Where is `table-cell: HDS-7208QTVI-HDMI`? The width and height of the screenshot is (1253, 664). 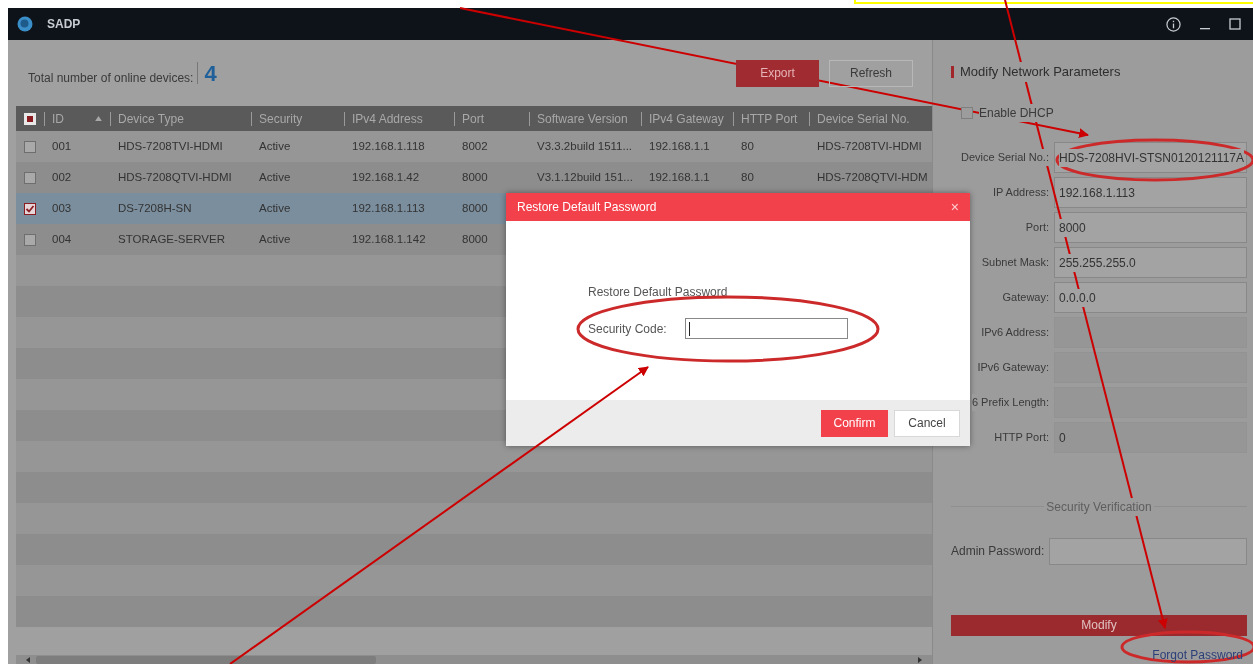 table-cell: HDS-7208QTVI-HDMI is located at coordinates (175, 177).